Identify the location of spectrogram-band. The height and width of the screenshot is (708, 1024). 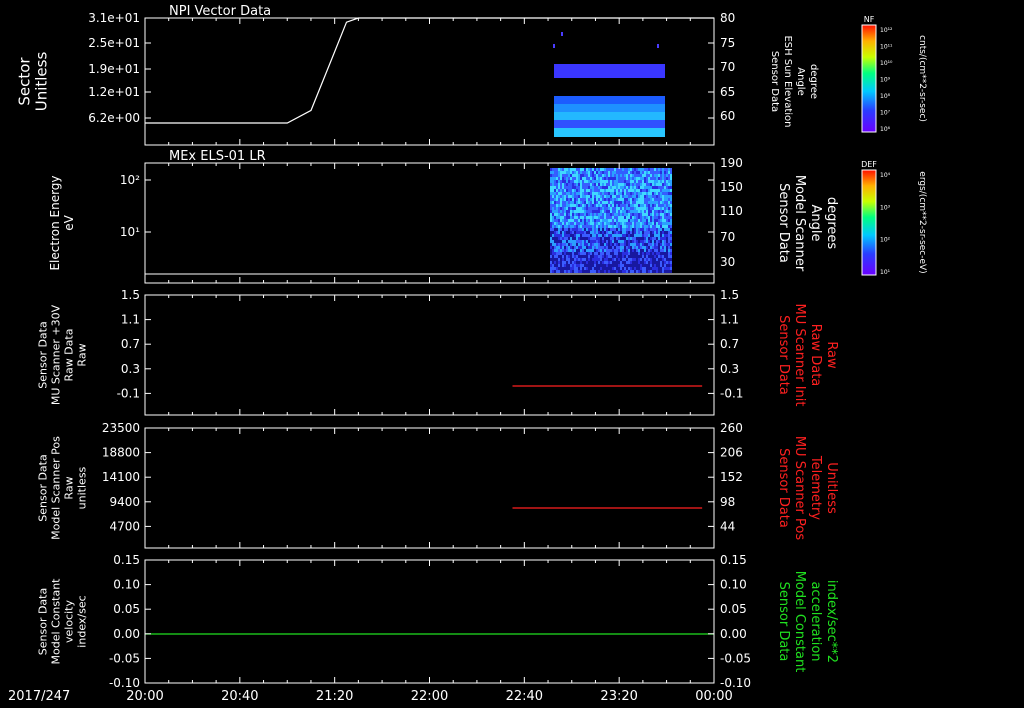
(609, 71).